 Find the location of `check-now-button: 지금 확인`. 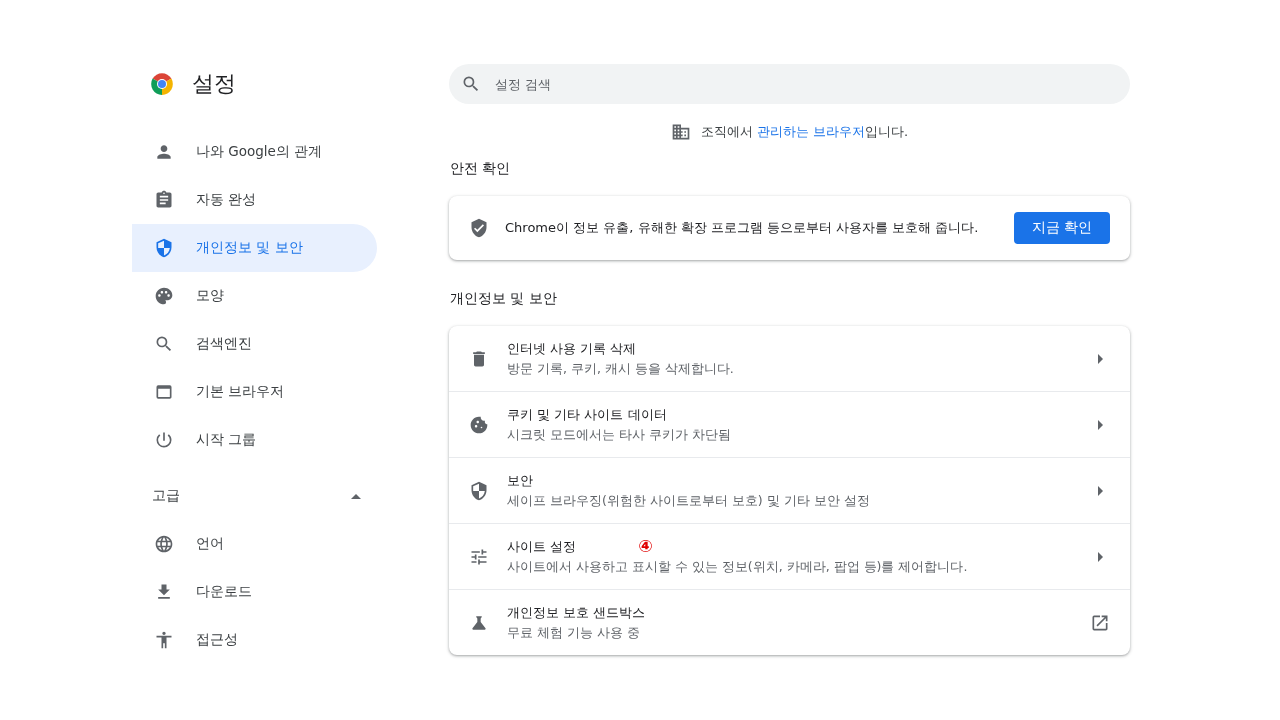

check-now-button: 지금 확인 is located at coordinates (1061, 228).